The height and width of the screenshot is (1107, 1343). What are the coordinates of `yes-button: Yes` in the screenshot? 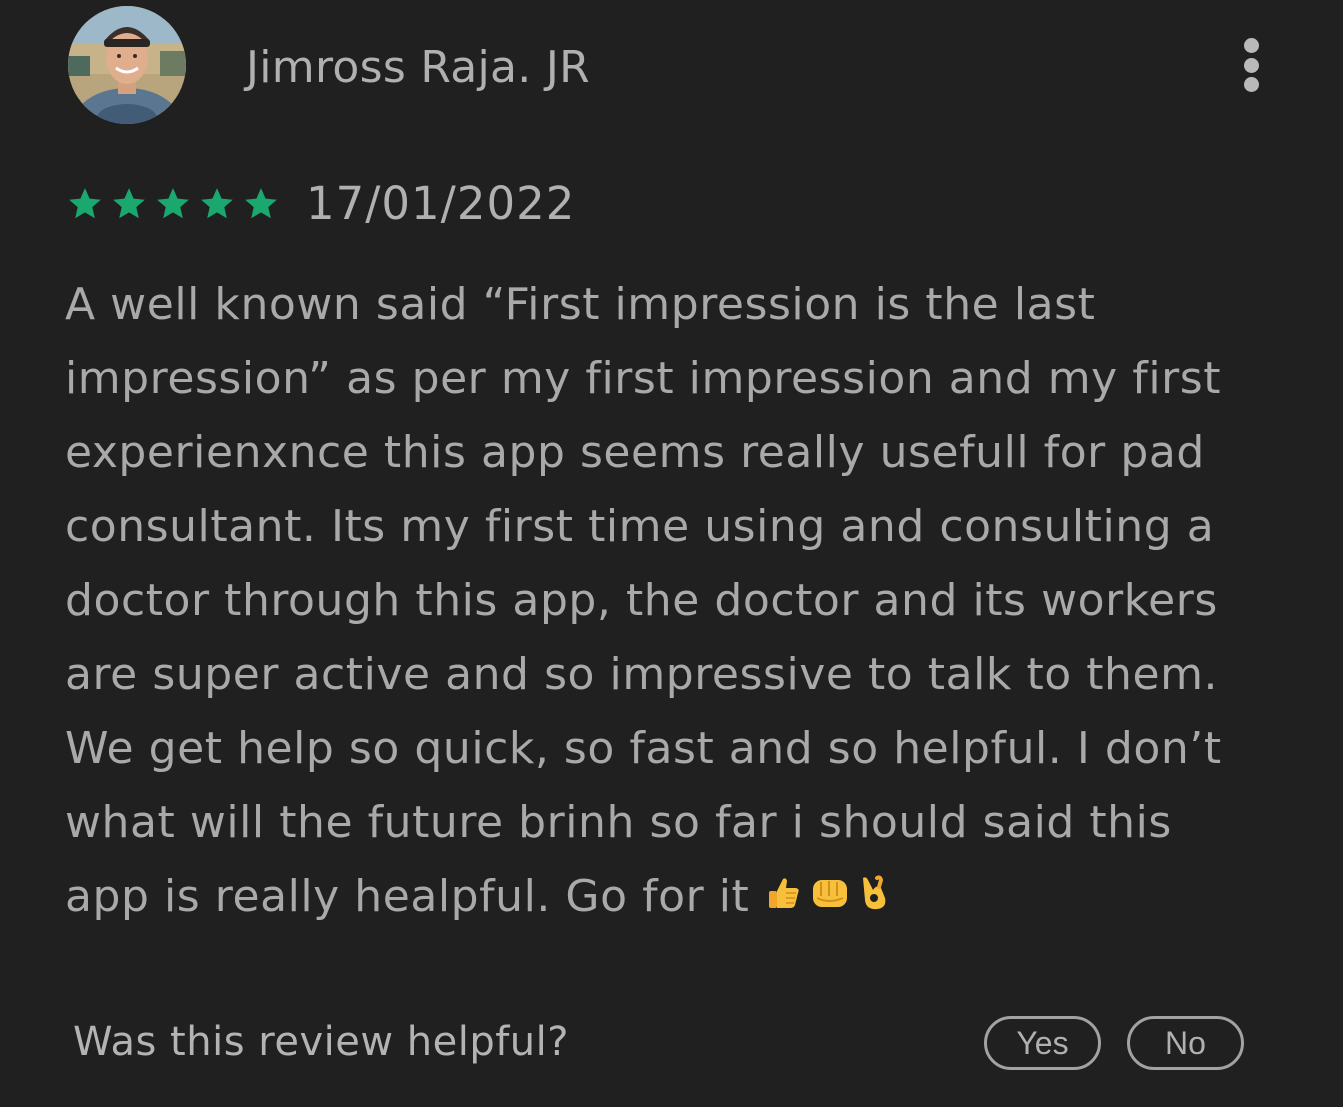 It's located at (1042, 1043).